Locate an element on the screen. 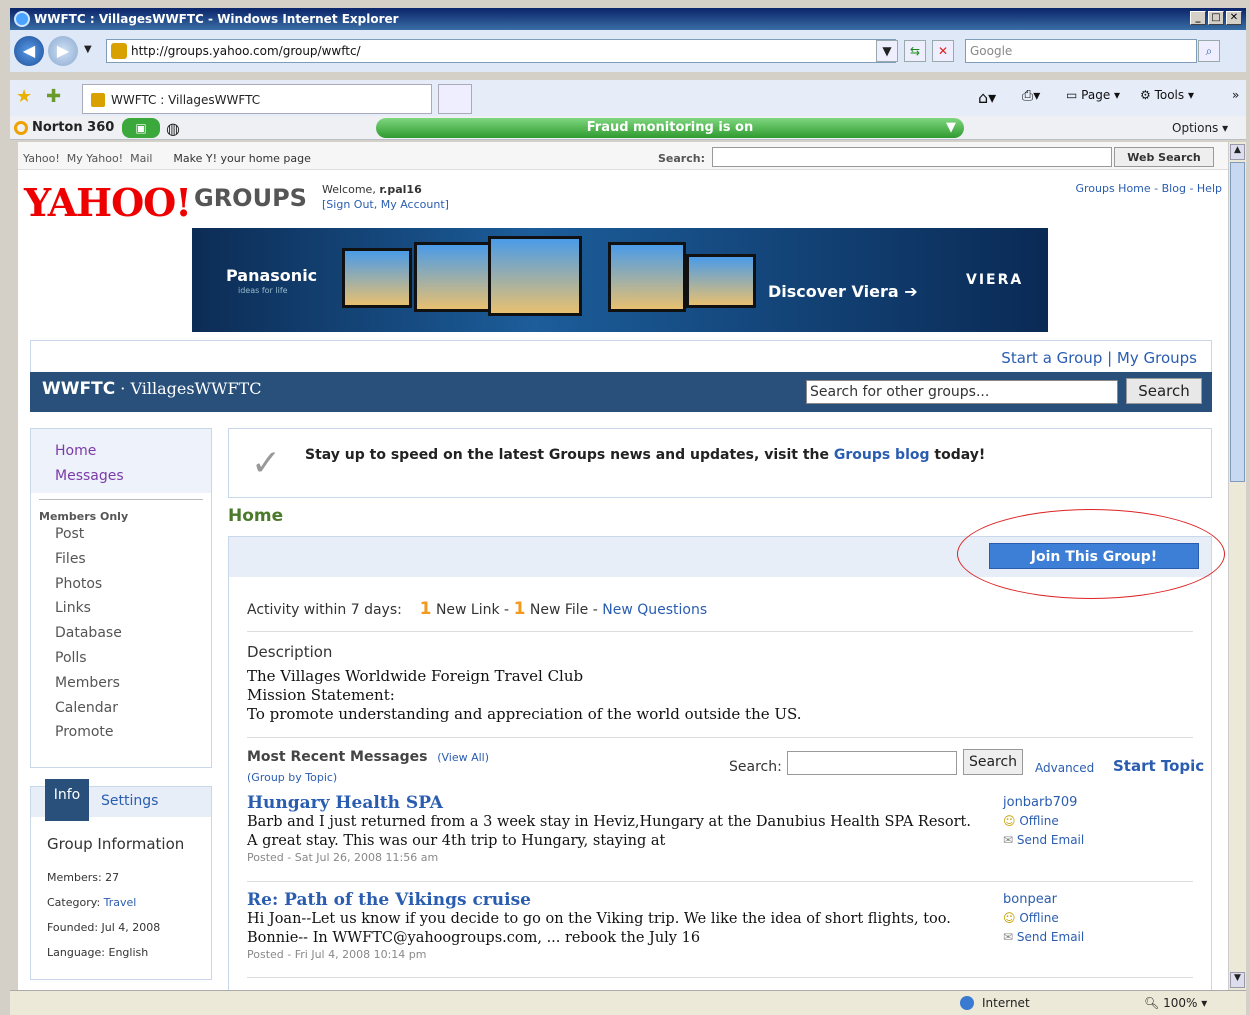 The height and width of the screenshot is (1015, 1250). norton-logo-icon is located at coordinates (21, 128).